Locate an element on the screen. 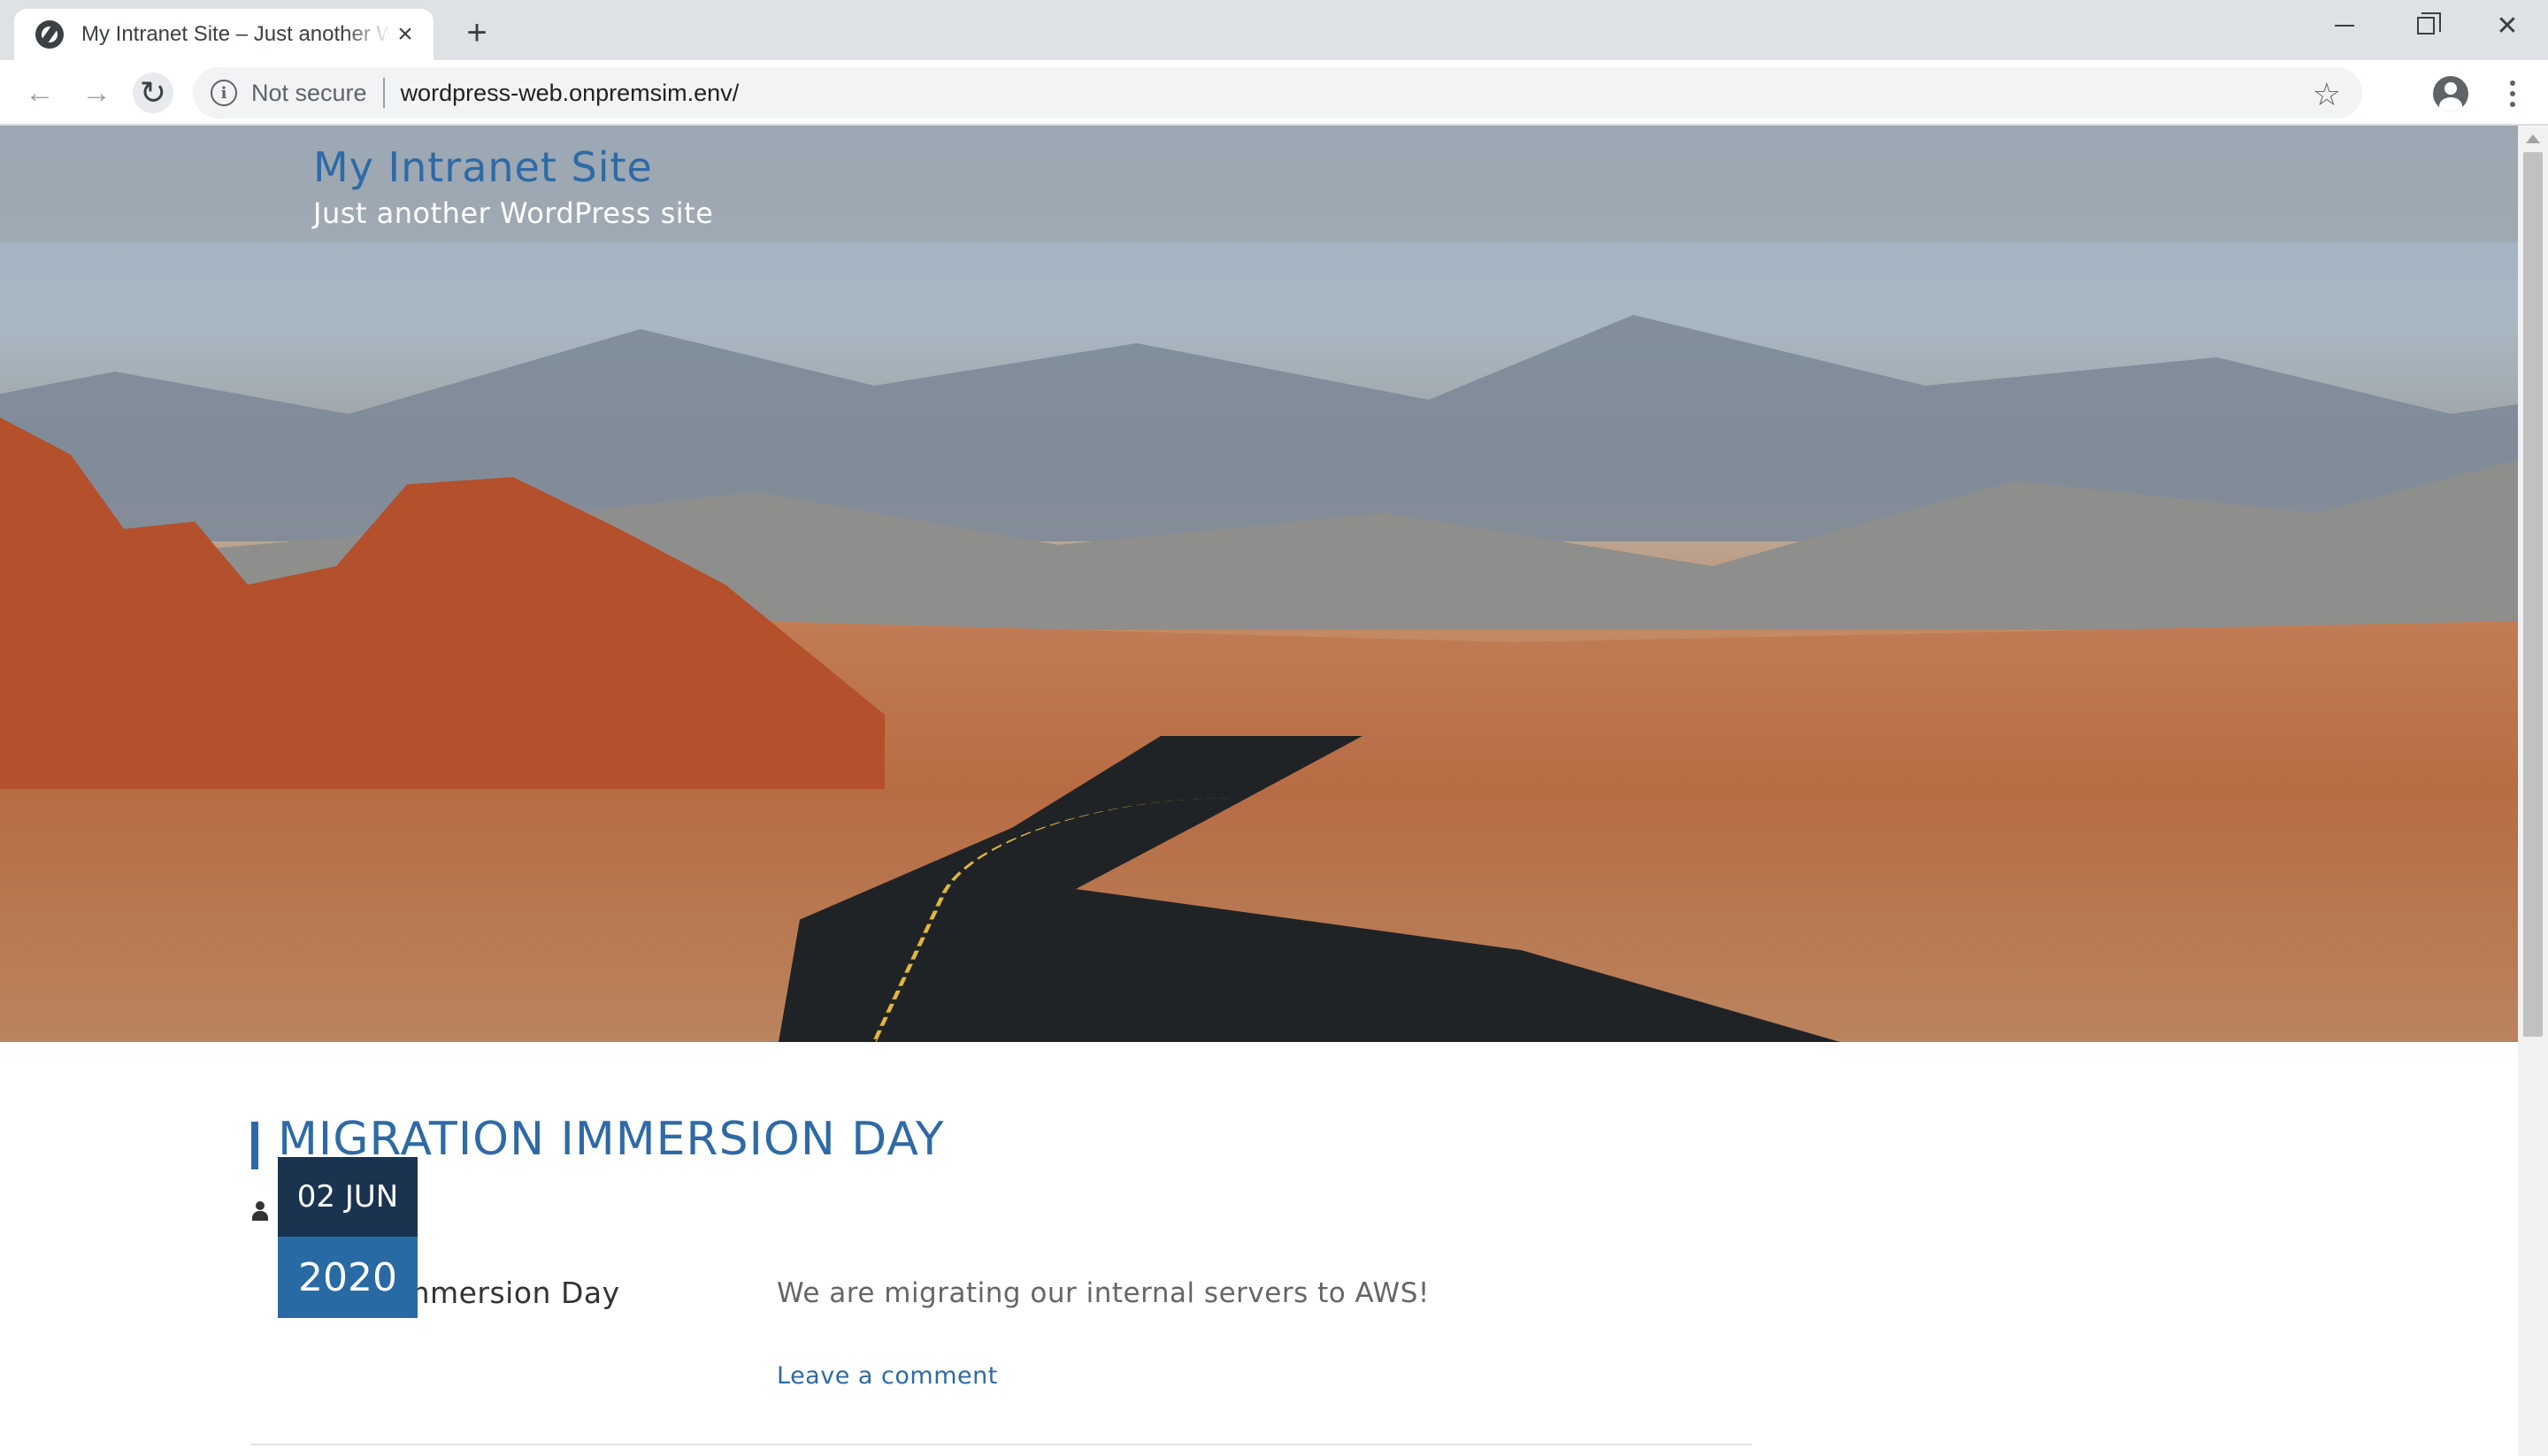  globe-icon is located at coordinates (49, 34).